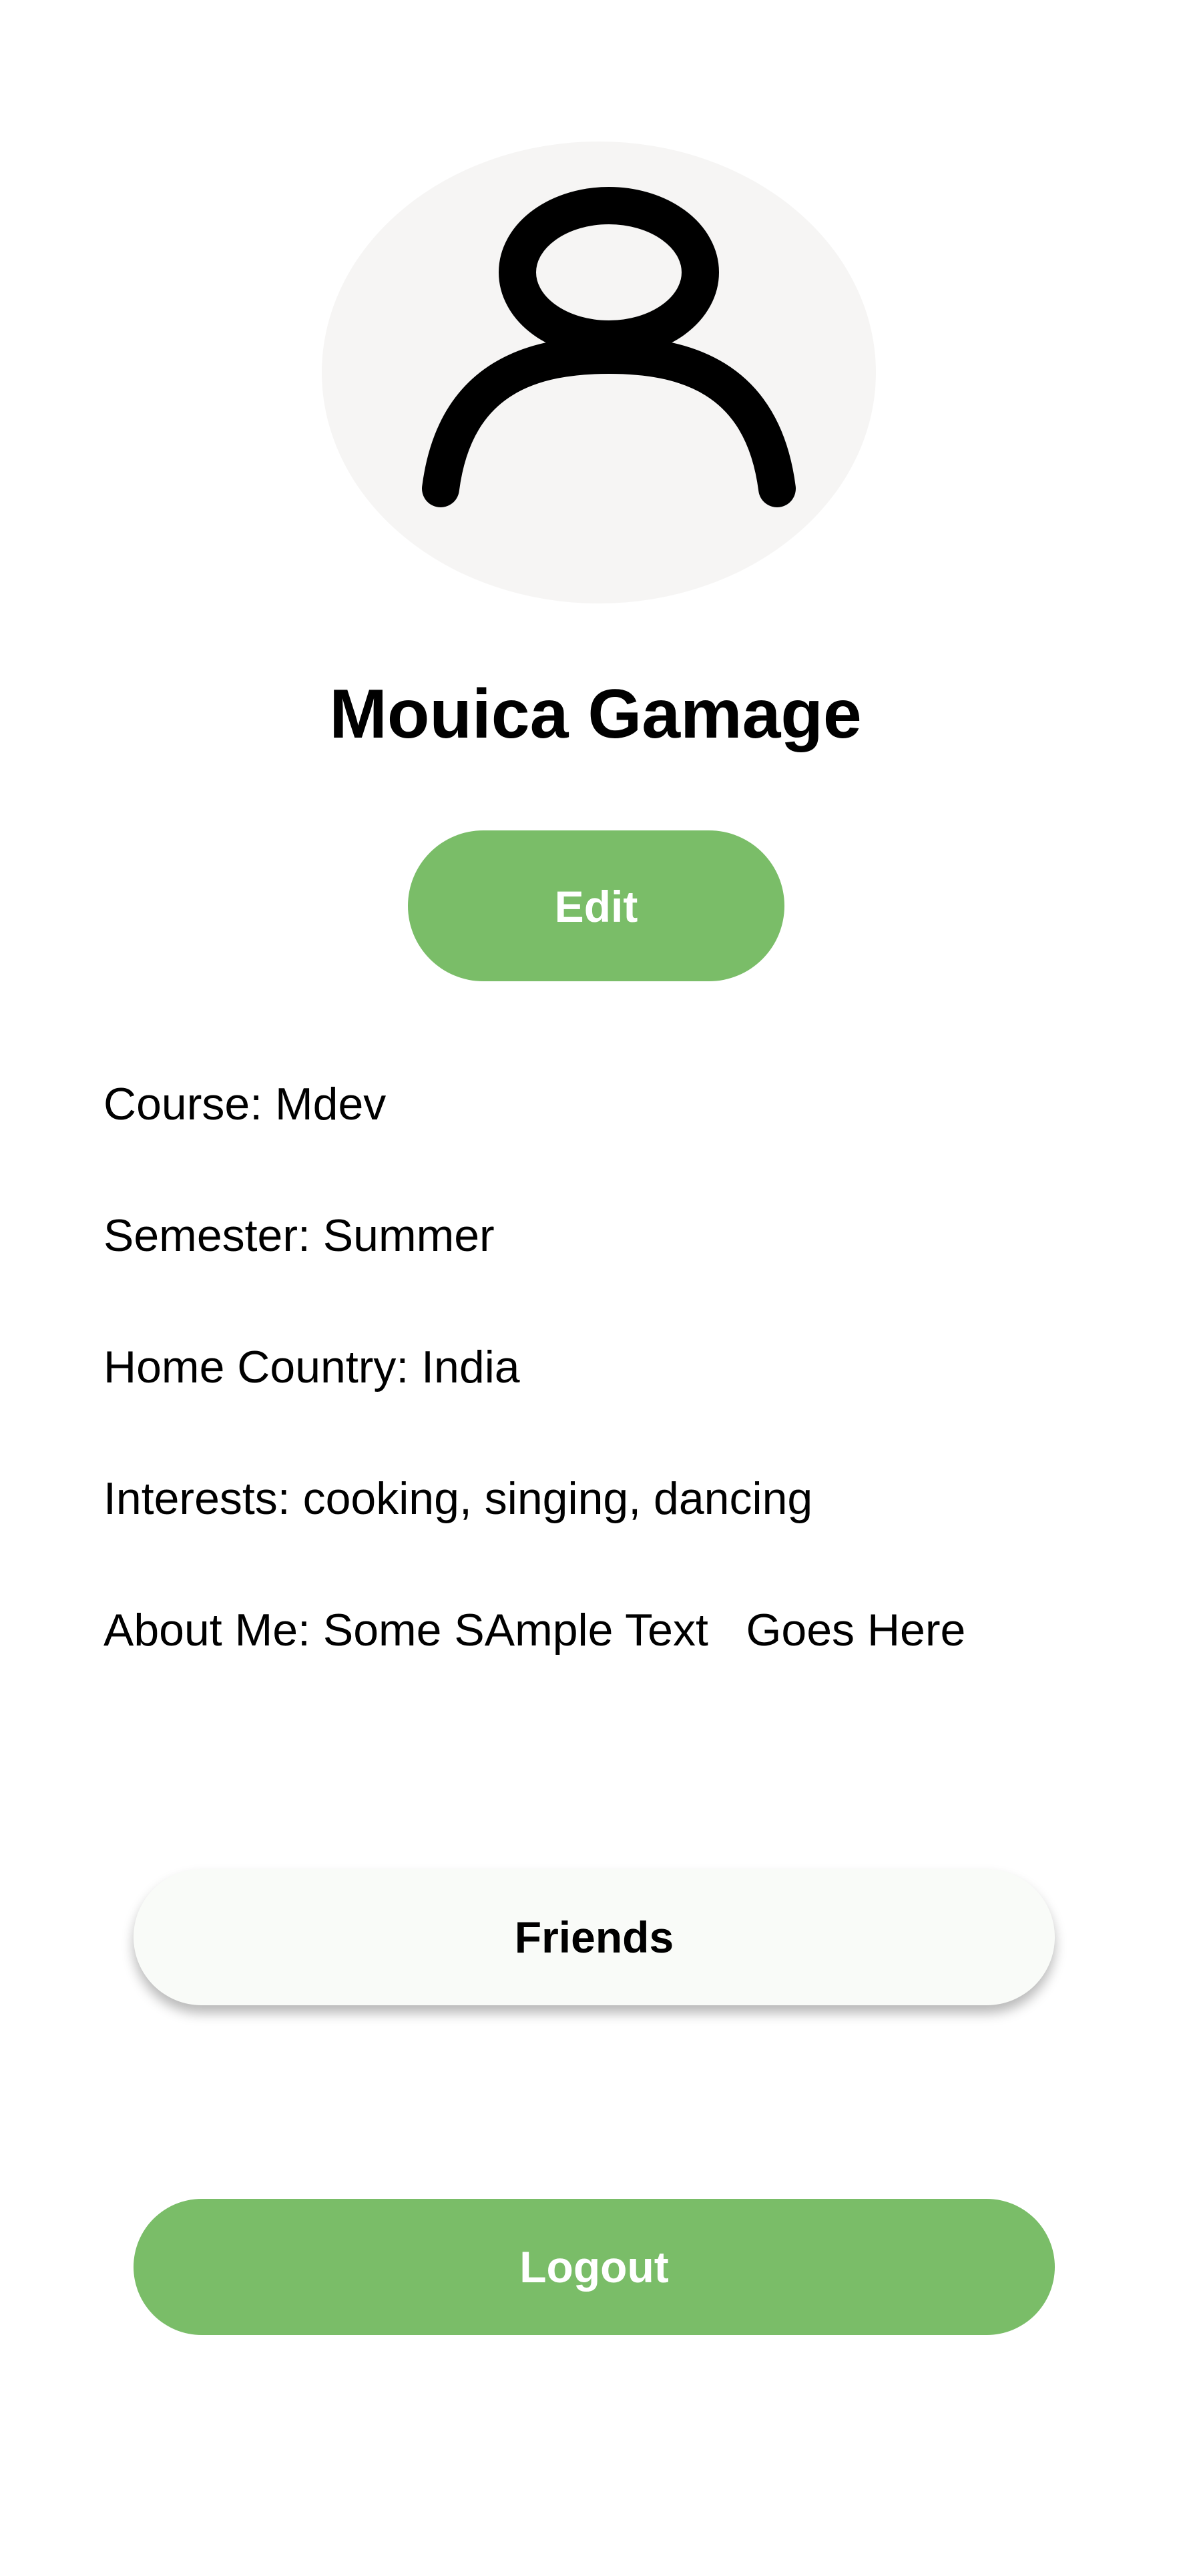 This screenshot has height=2576, width=1191. Describe the element at coordinates (534, 1630) in the screenshot. I see `about-me-text: About Me: Some SAmple Text Goes Here` at that location.